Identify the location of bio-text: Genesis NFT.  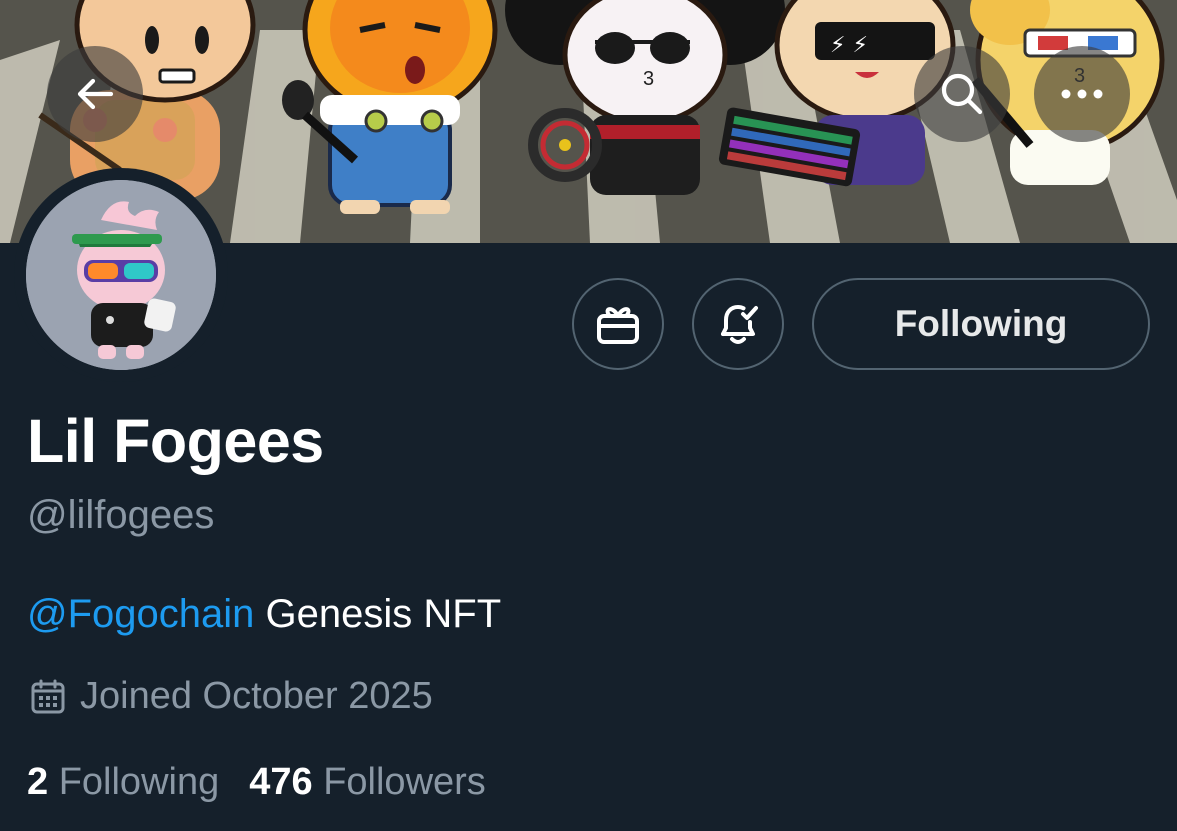
(378, 614).